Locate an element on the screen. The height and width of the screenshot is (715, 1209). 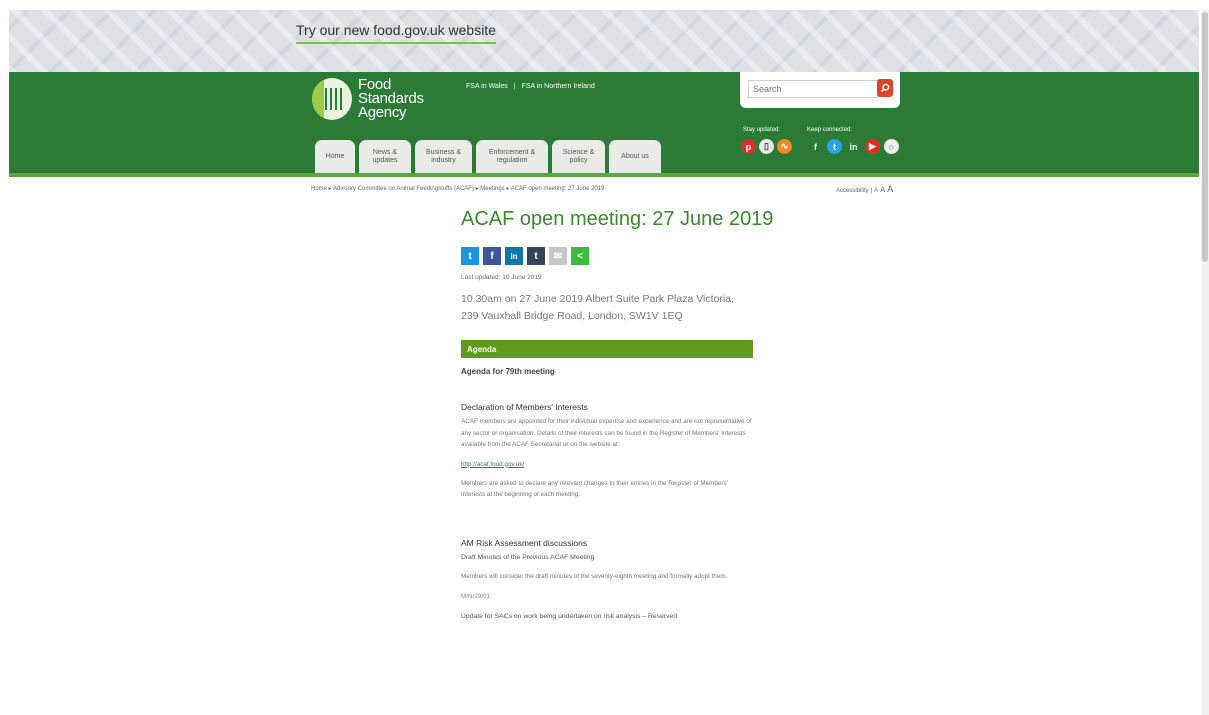
twitter-share-icon: t is located at coordinates (470, 256).